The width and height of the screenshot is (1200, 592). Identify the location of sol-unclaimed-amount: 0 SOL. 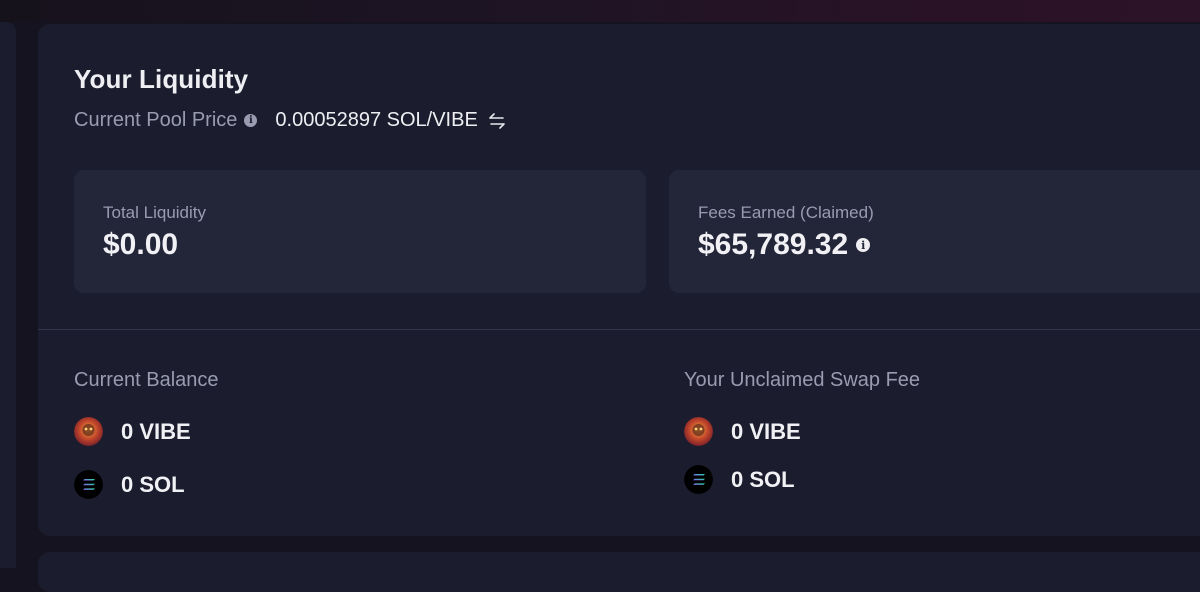
(763, 479).